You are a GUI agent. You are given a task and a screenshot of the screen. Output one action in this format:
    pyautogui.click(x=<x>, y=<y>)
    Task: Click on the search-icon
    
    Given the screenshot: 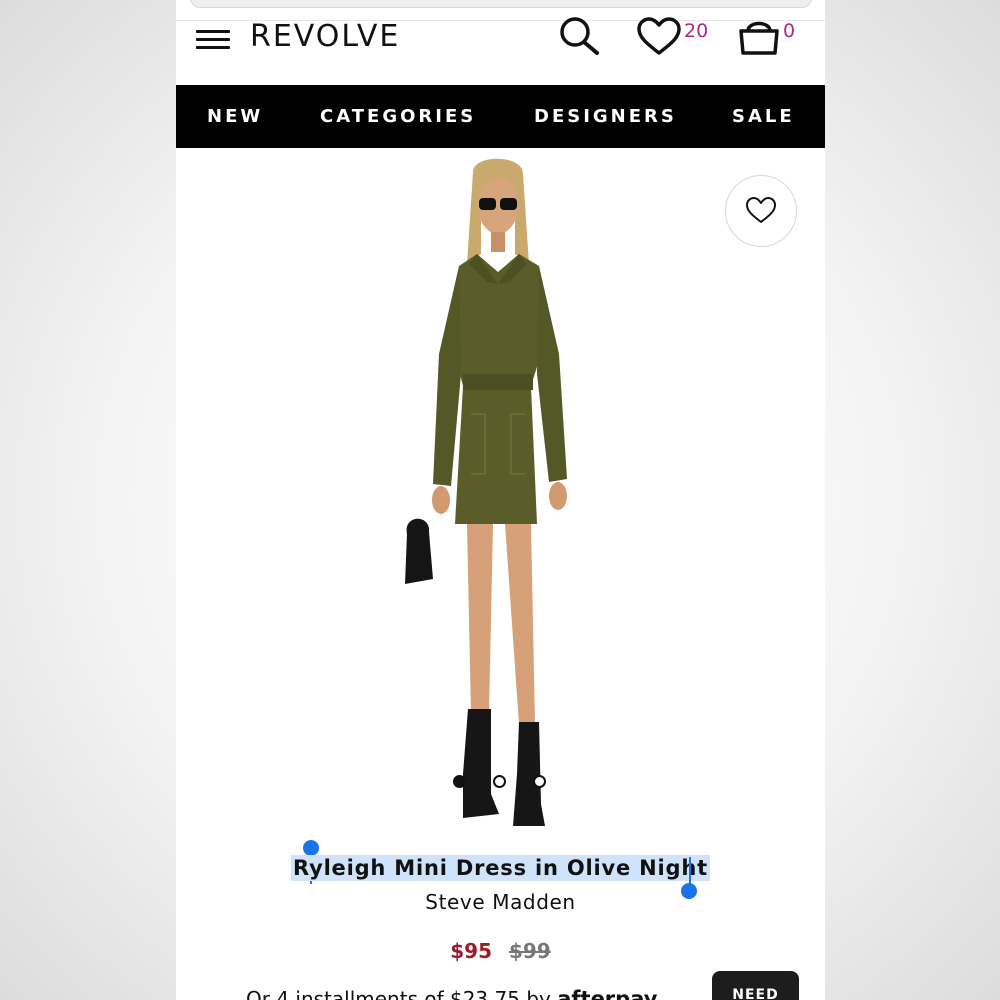 What is the action you would take?
    pyautogui.click(x=580, y=38)
    